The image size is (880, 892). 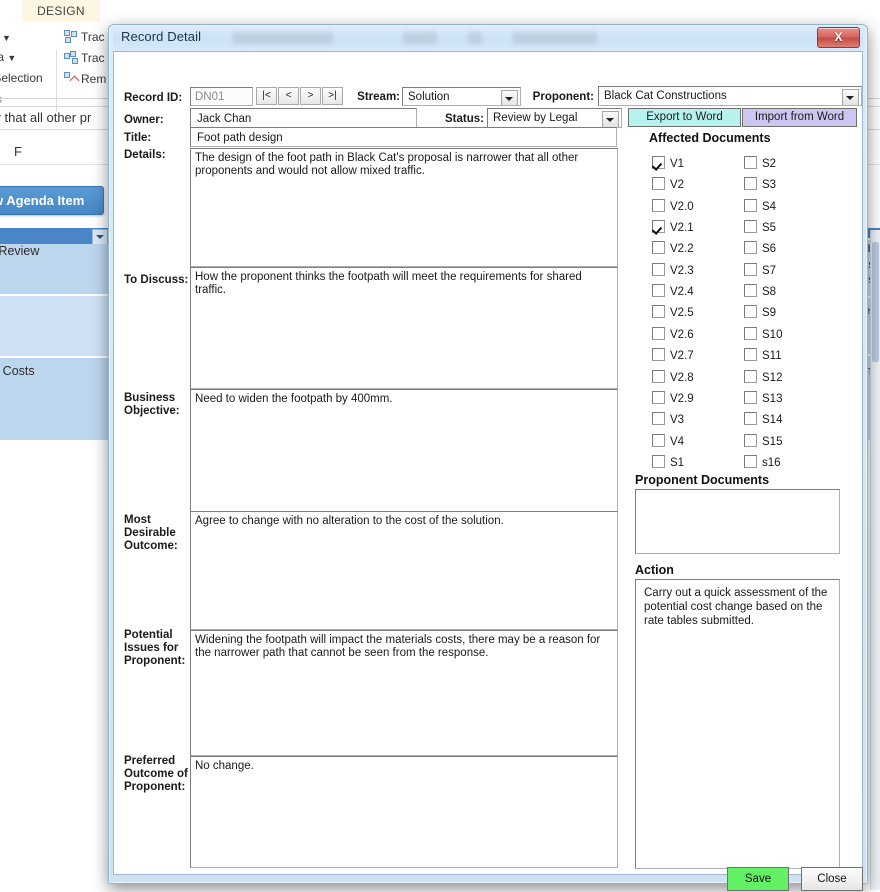 What do you see at coordinates (762, 462) in the screenshot?
I see `affected-document-checkbox-s16: s16` at bounding box center [762, 462].